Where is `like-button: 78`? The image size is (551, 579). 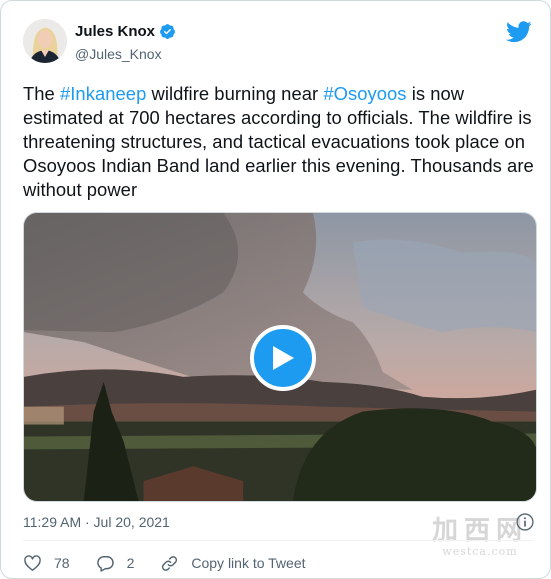
like-button: 78 is located at coordinates (46, 563).